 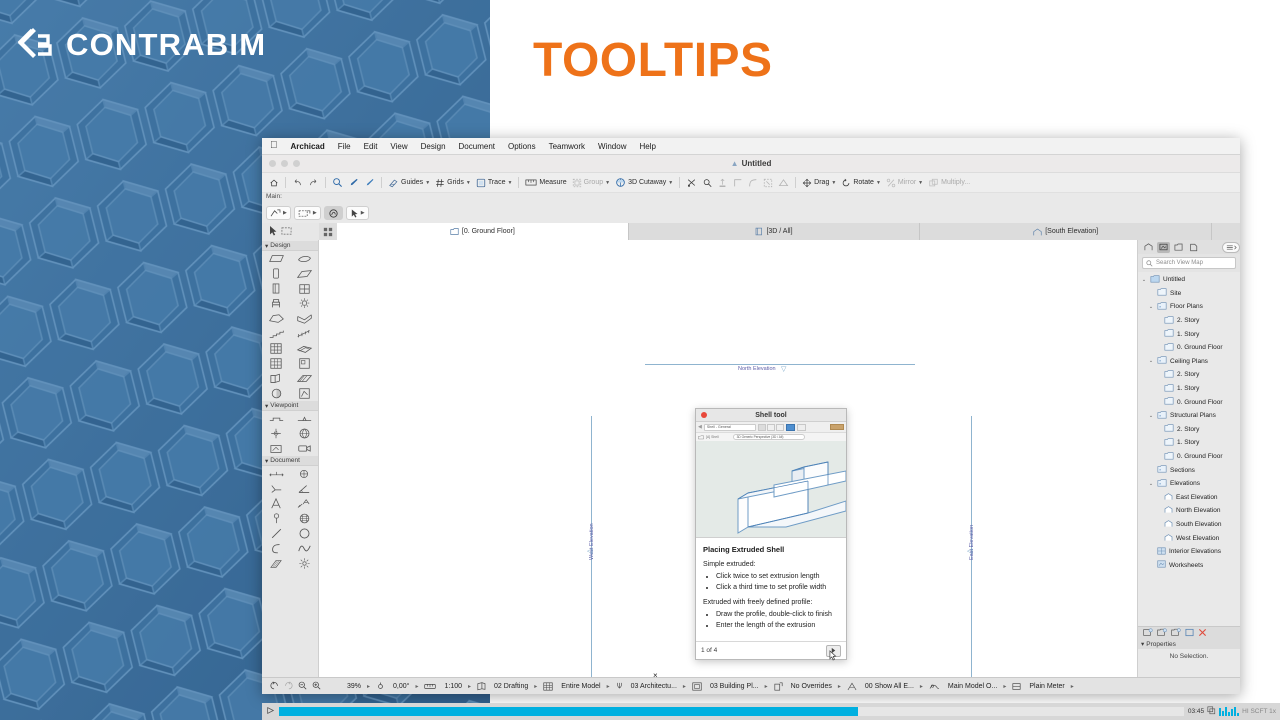 I want to click on tool-roof, so click(x=276, y=318).